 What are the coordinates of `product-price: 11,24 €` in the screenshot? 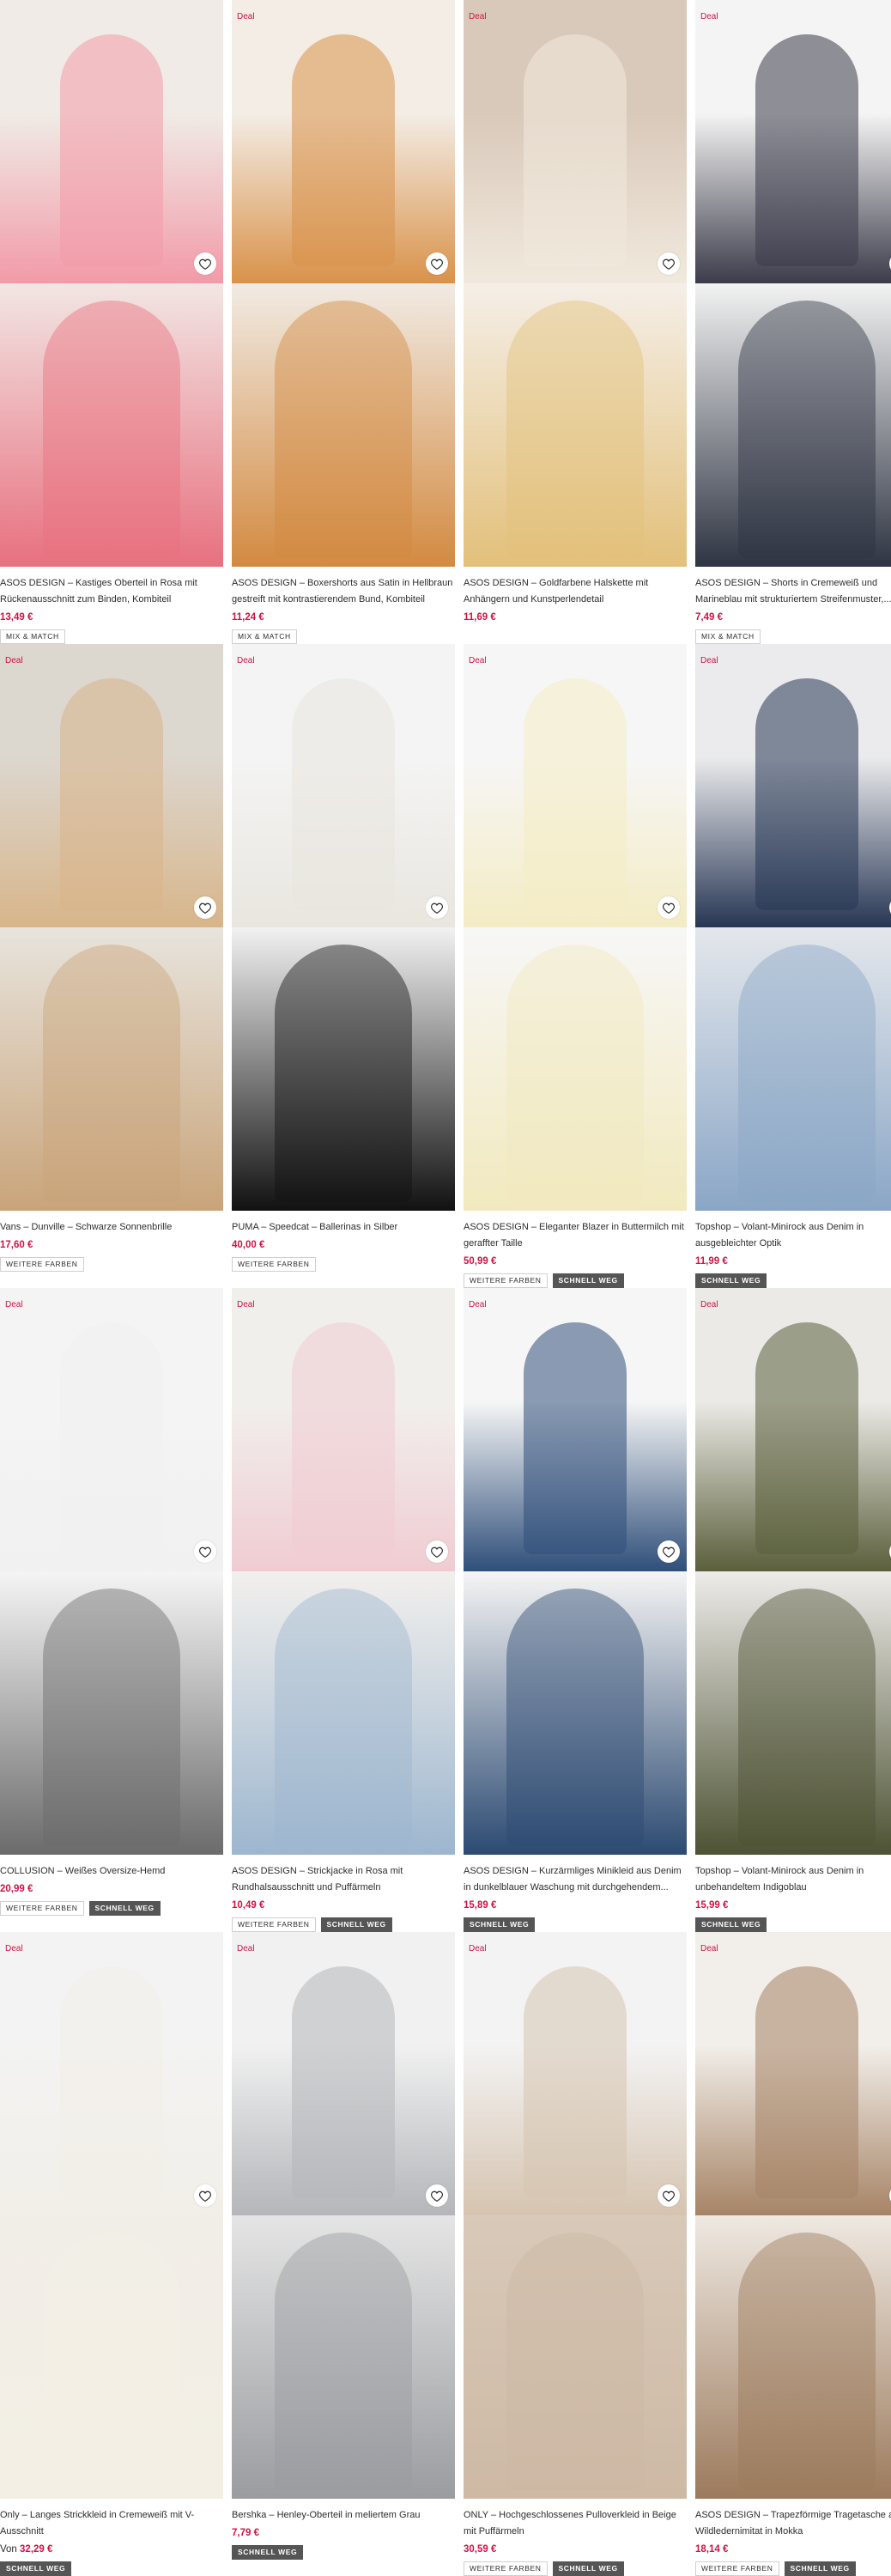 It's located at (344, 618).